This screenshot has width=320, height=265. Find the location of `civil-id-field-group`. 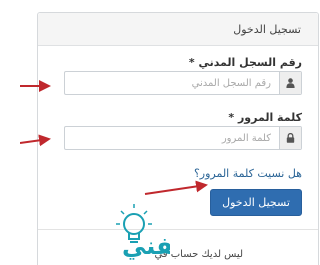

civil-id-field-group is located at coordinates (183, 83).